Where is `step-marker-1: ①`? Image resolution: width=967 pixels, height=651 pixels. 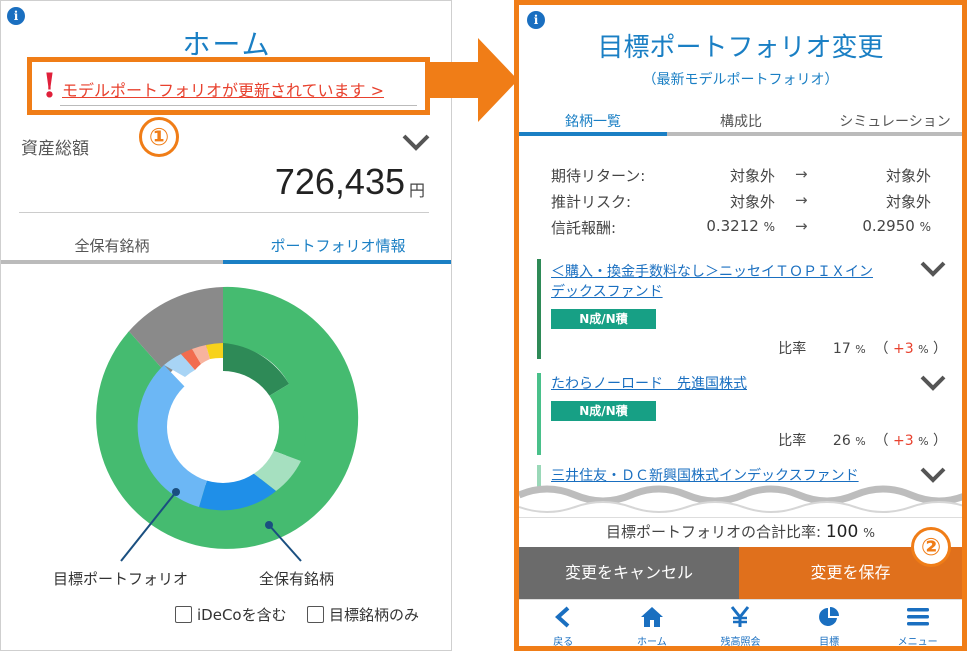 step-marker-1: ① is located at coordinates (159, 137).